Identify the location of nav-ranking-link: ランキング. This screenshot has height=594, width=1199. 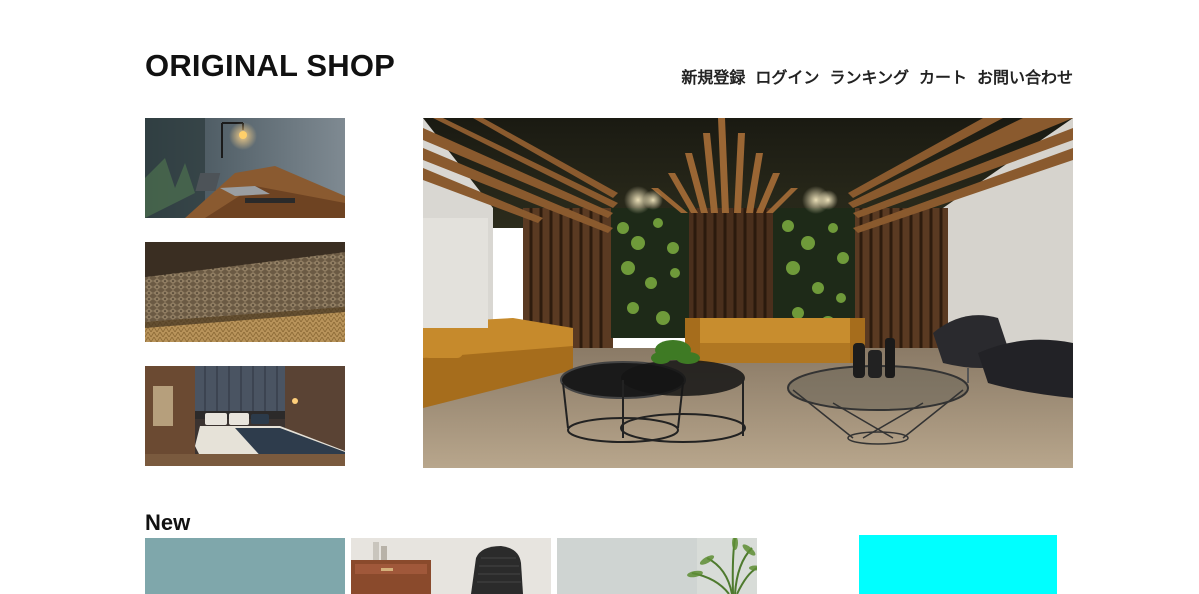
(869, 76).